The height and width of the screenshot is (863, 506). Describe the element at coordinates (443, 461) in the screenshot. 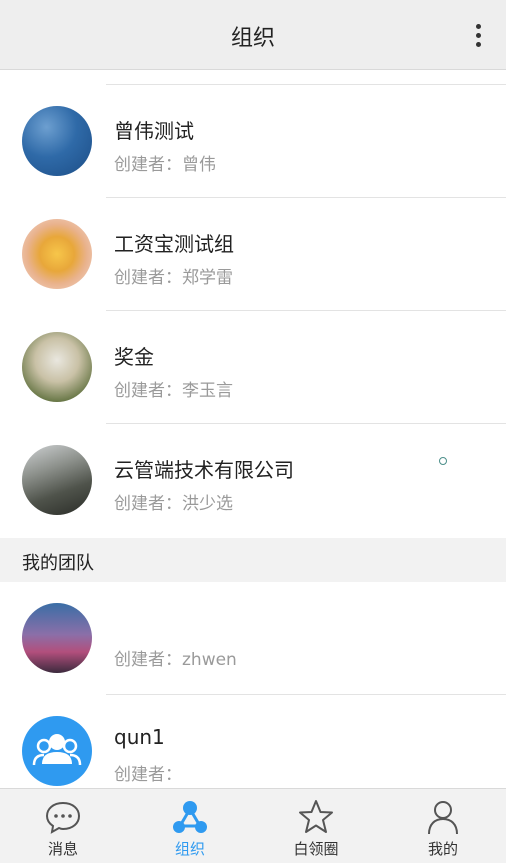

I see `small-circle-icon` at that location.